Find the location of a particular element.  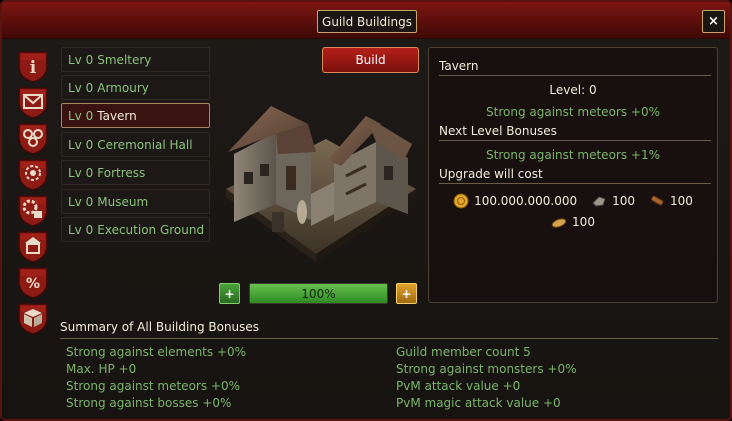

window-title: Guild Buildings is located at coordinates (367, 21).